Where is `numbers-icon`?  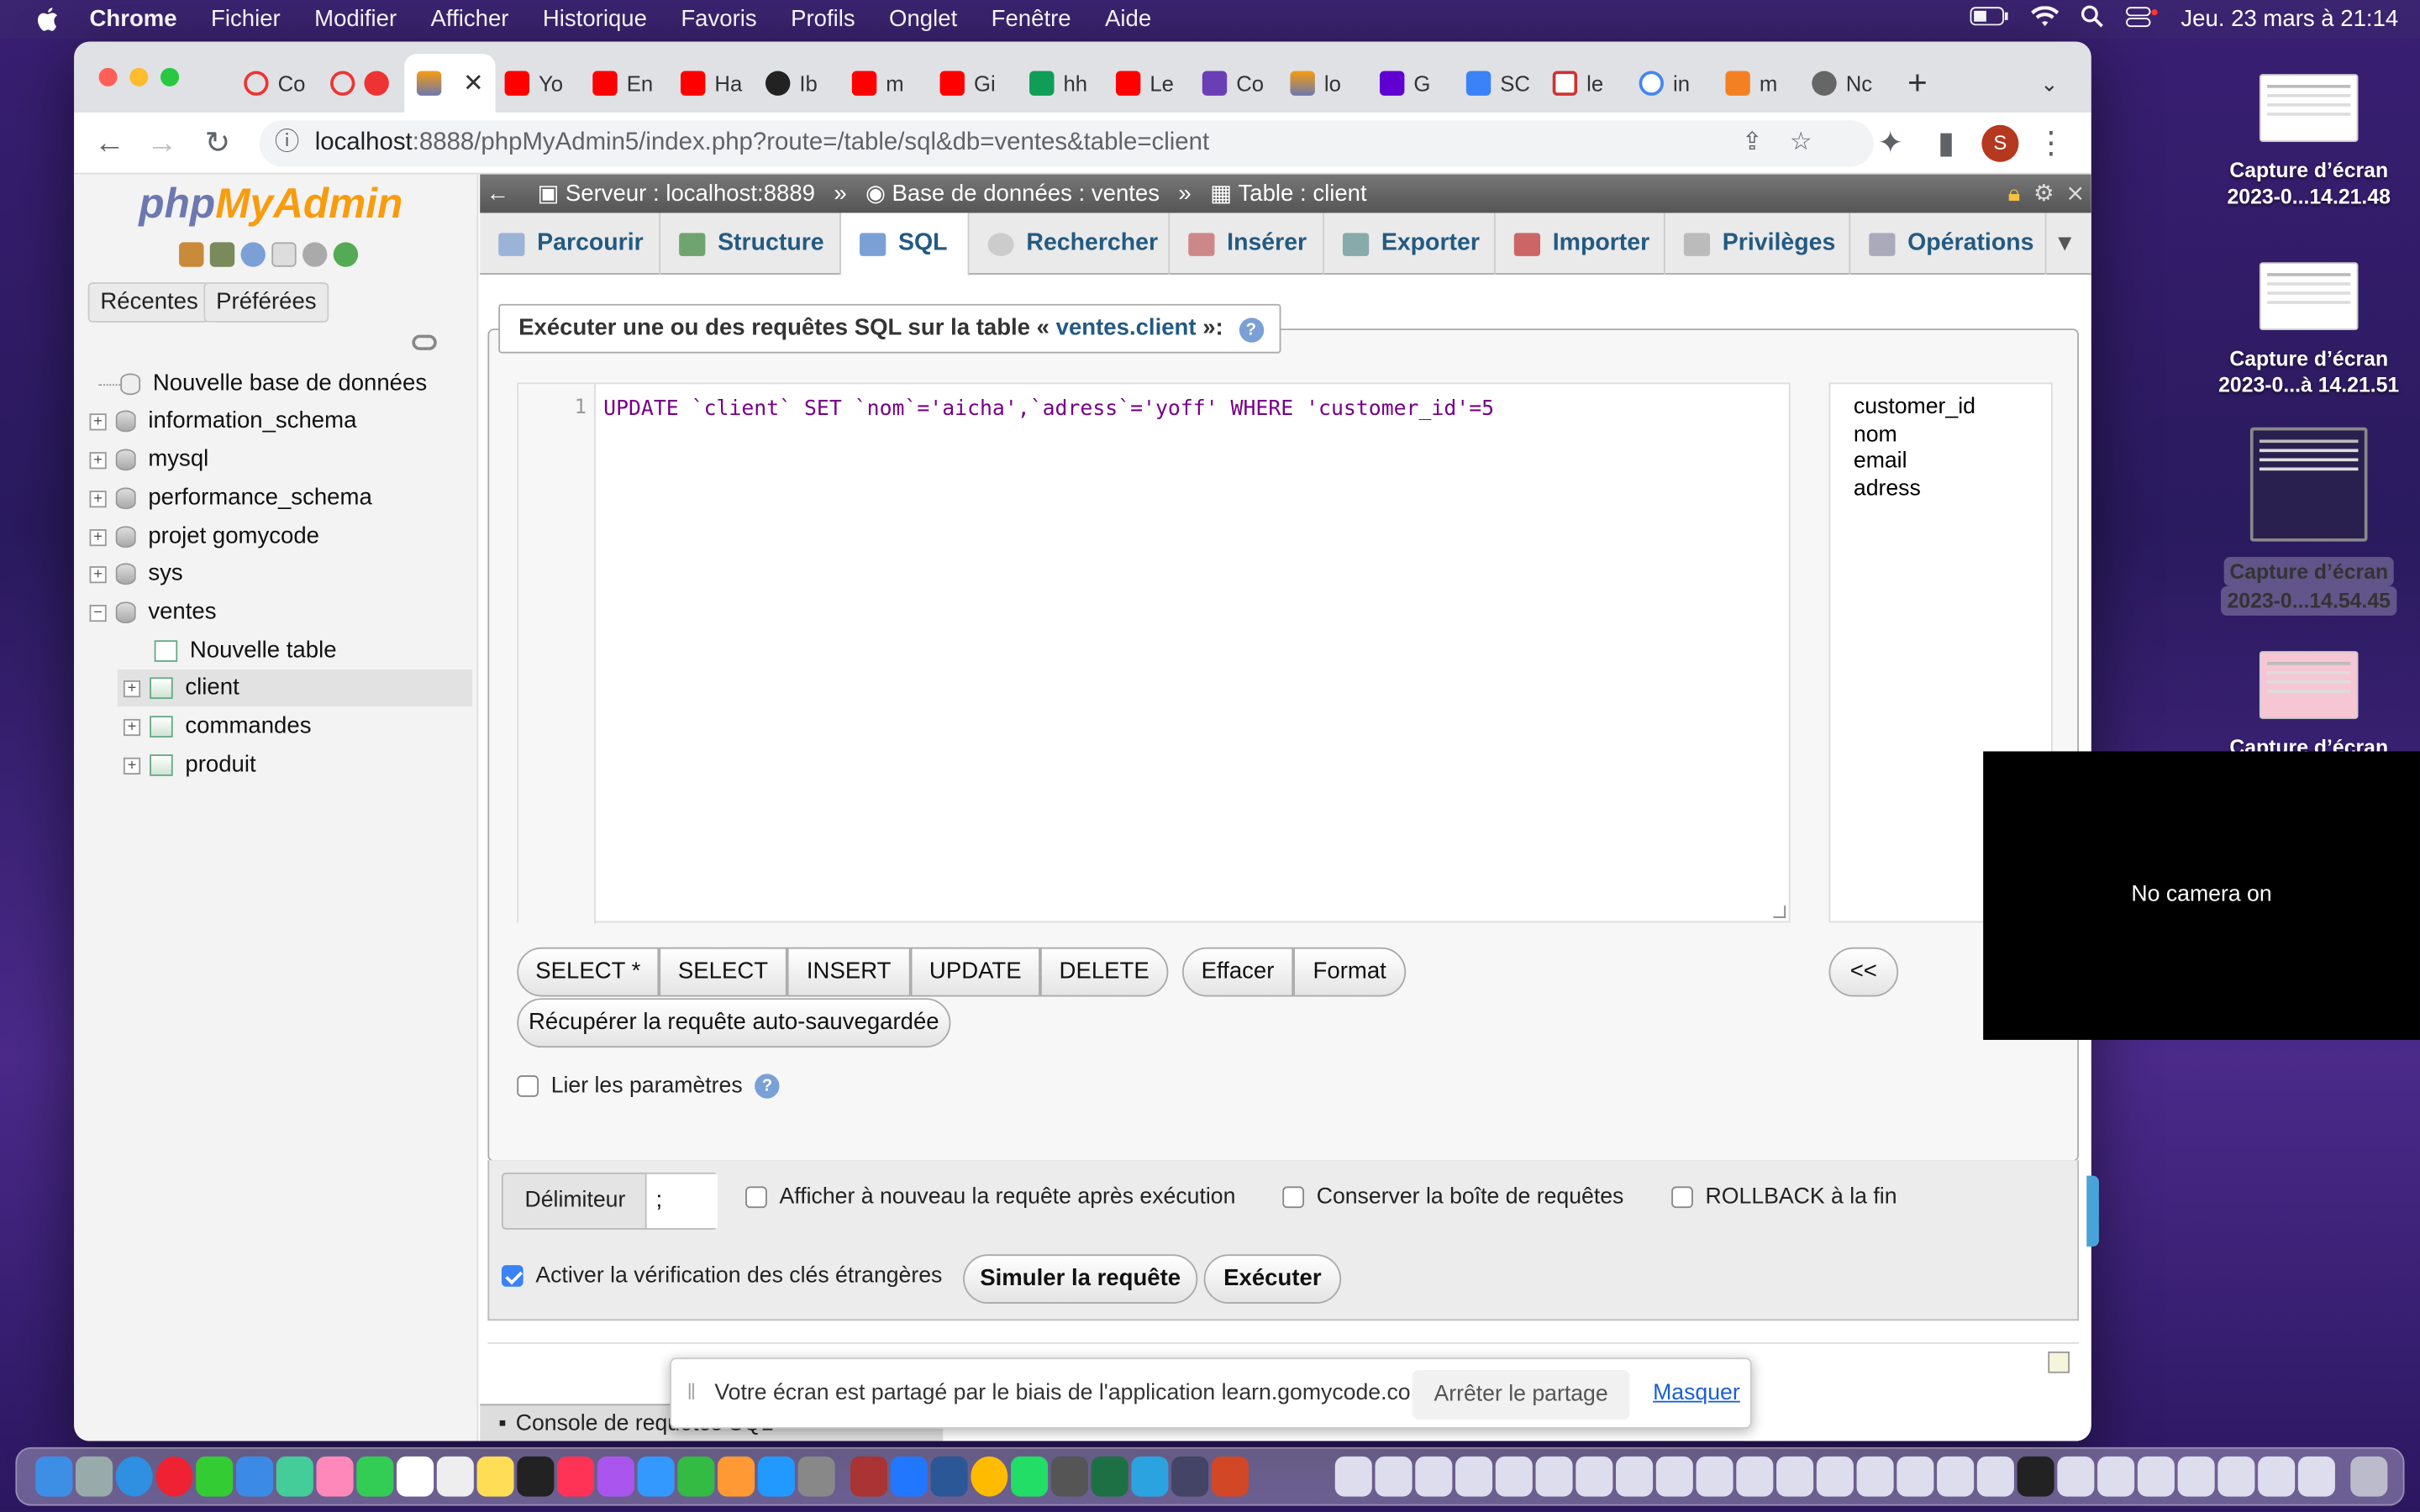 numbers-icon is located at coordinates (696, 1476).